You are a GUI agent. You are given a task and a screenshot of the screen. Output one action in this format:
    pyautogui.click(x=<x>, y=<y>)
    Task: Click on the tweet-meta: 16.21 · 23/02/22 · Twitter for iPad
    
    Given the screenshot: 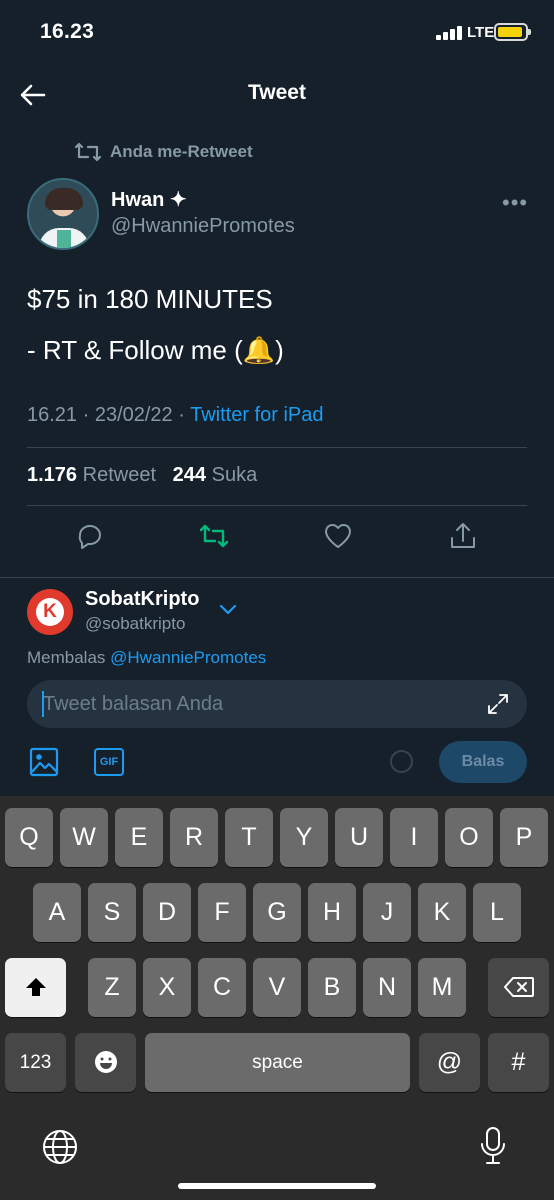 What is the action you would take?
    pyautogui.click(x=175, y=415)
    